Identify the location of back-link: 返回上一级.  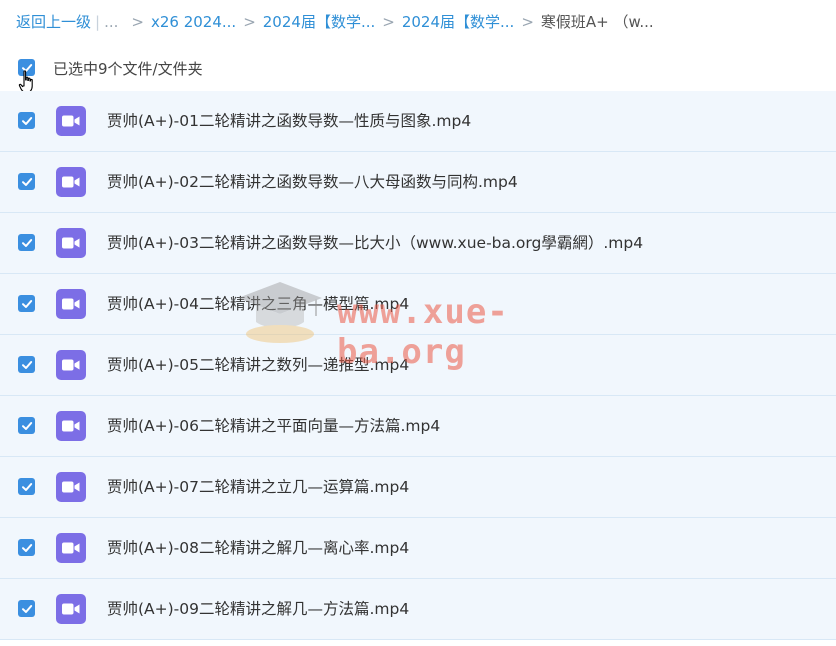
(53, 22).